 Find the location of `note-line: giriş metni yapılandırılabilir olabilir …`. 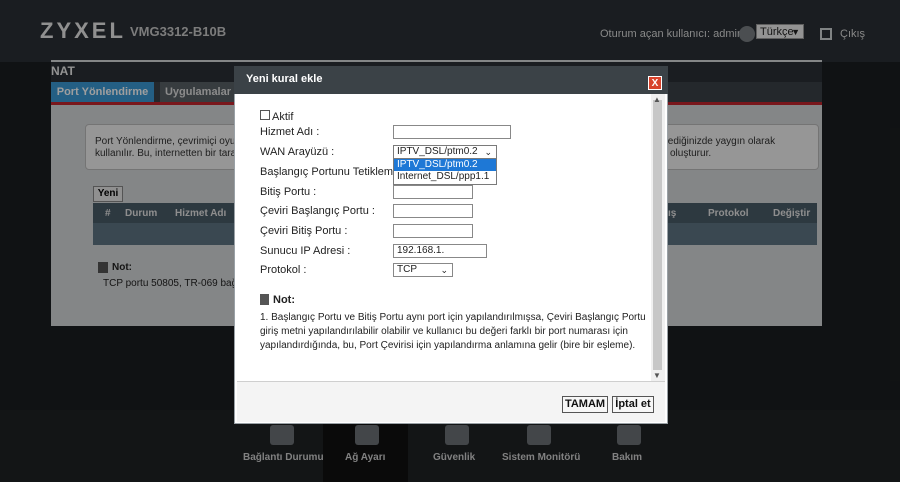

note-line: giriş metni yapılandırılabilir olabilir … is located at coordinates (444, 331).